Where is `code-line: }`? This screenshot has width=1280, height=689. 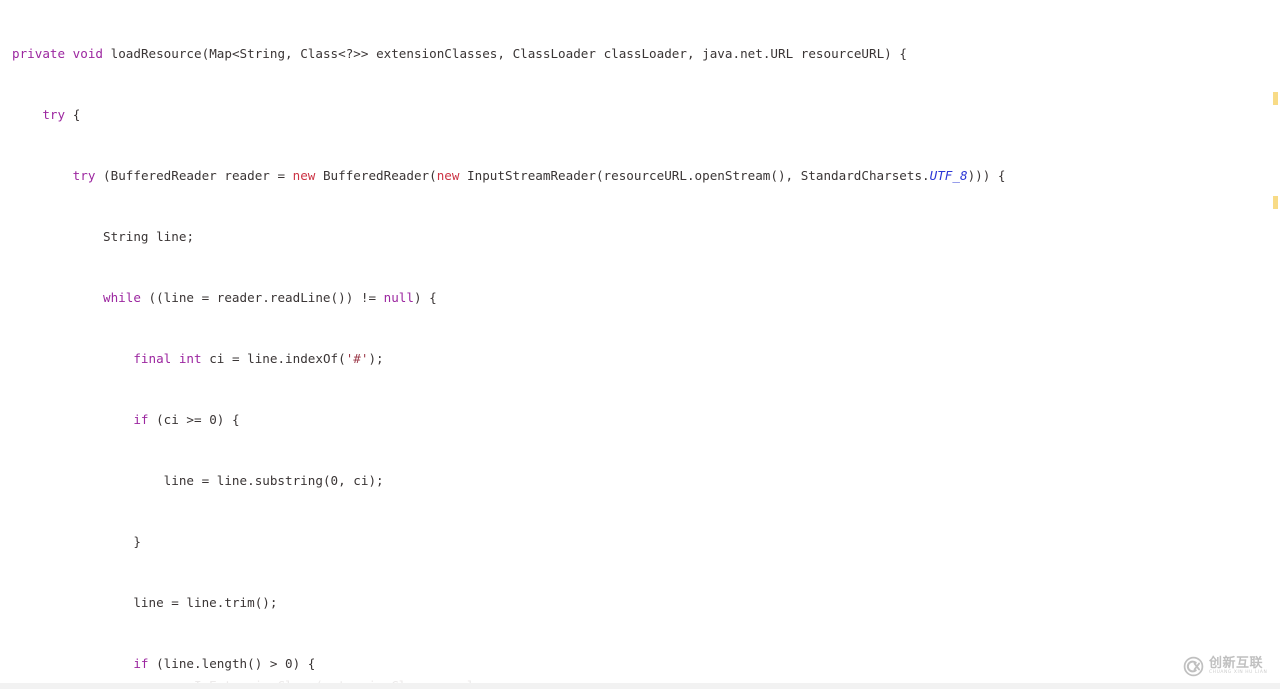 code-line: } is located at coordinates (640, 542).